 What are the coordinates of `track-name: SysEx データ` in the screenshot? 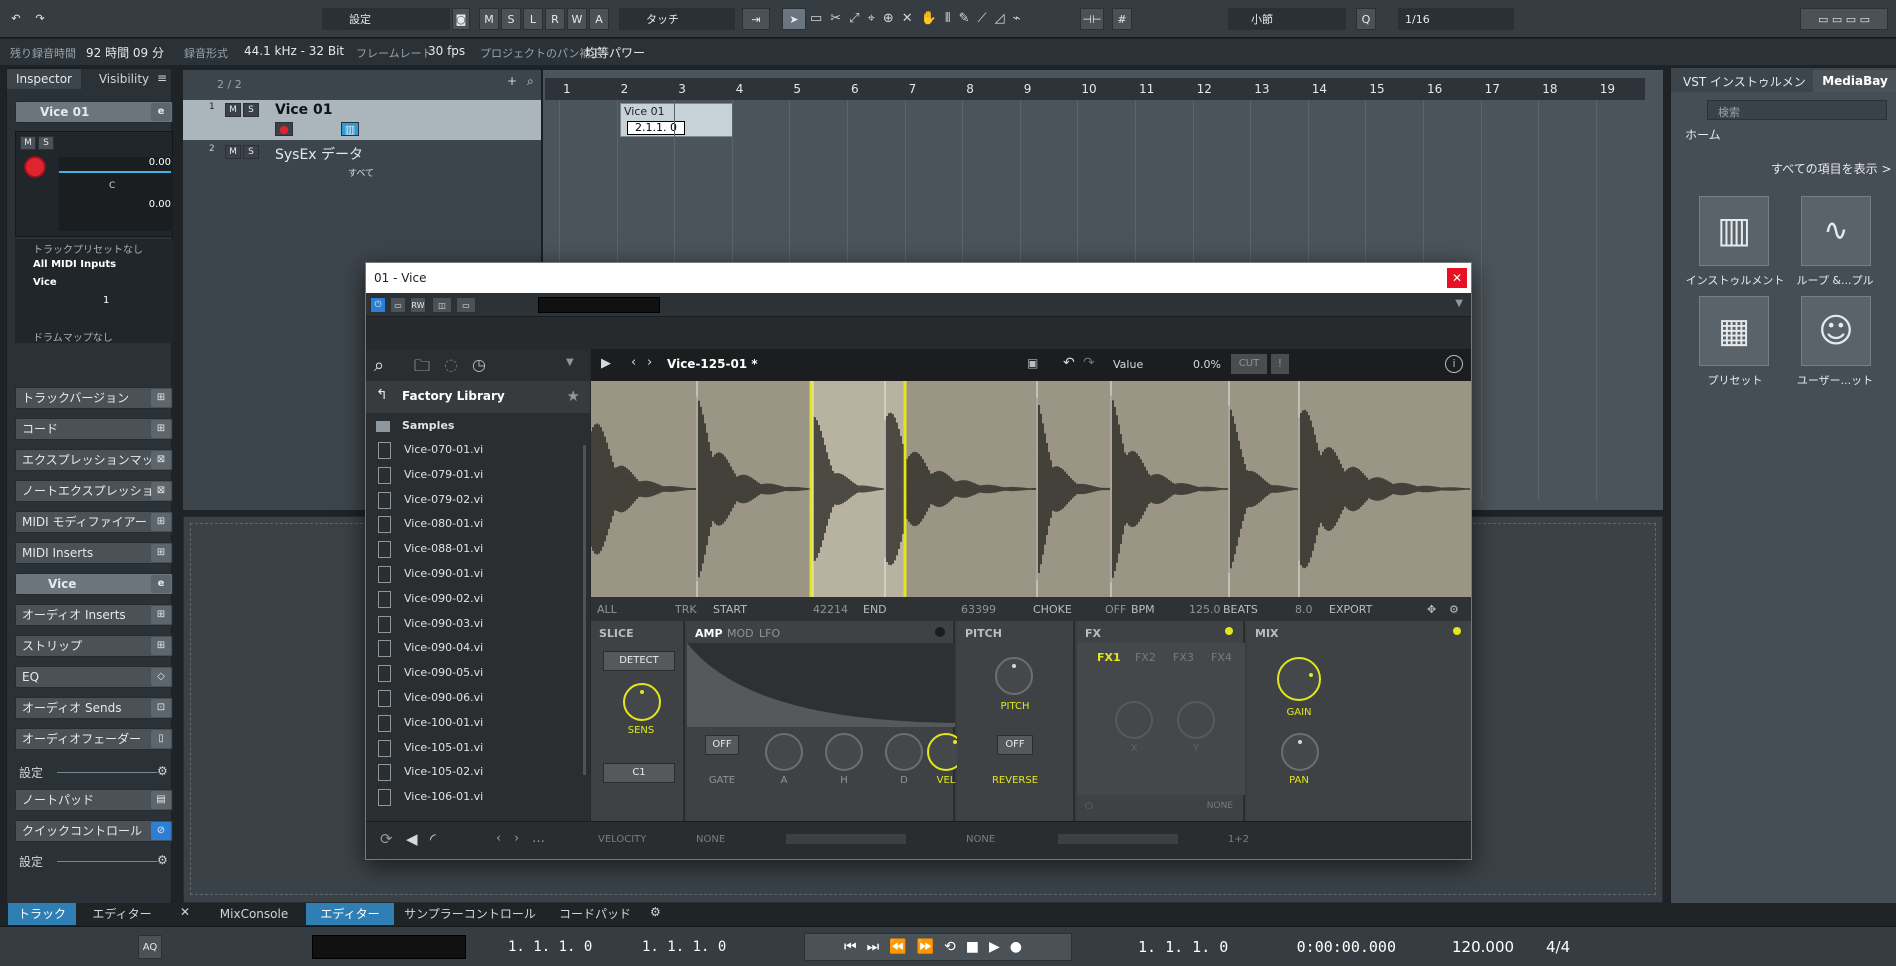 It's located at (319, 154).